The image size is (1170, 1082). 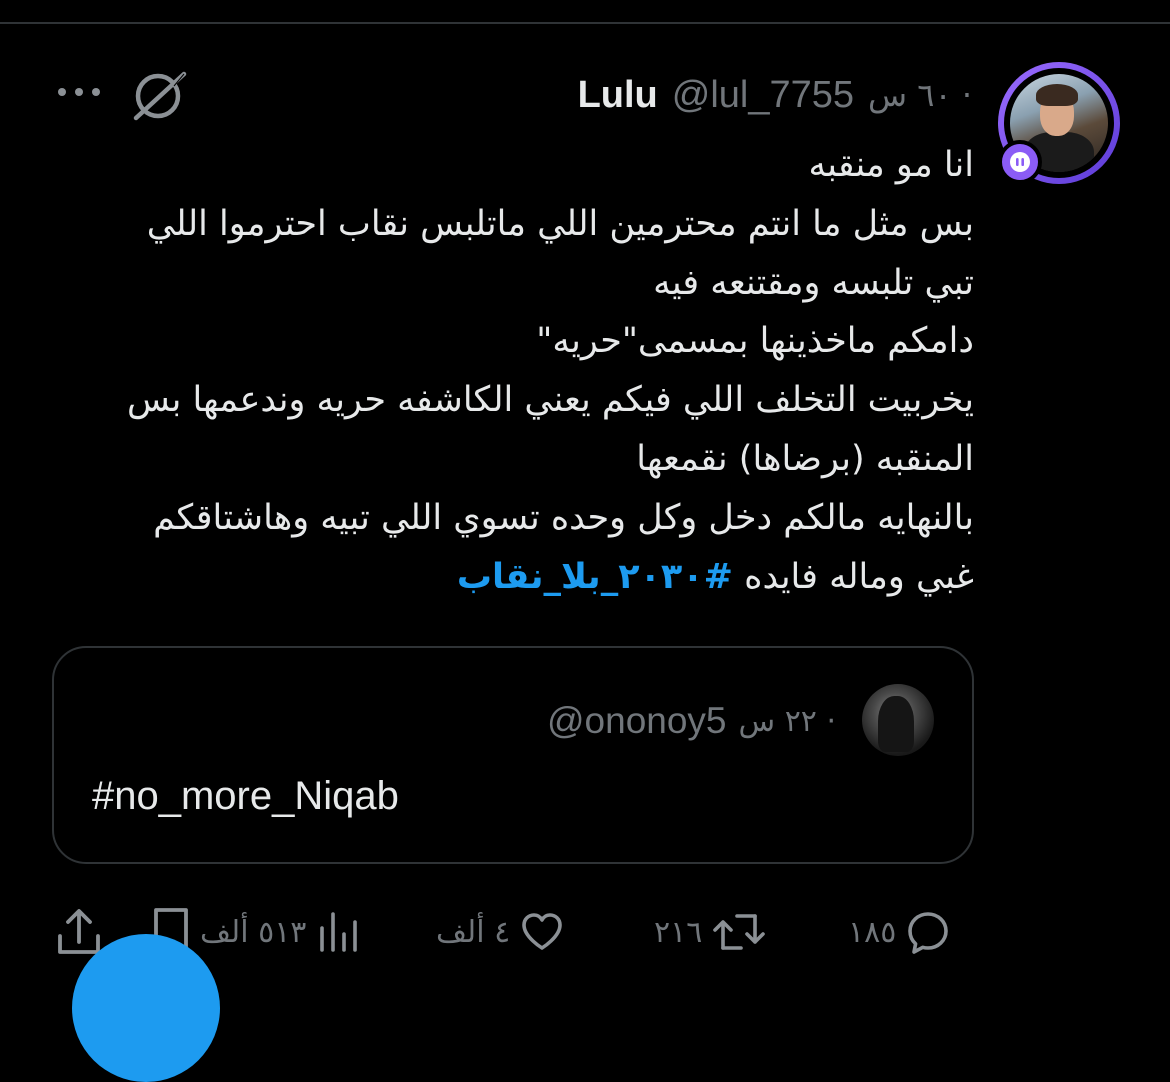 I want to click on quoted-avatar-figure, so click(x=896, y=724).